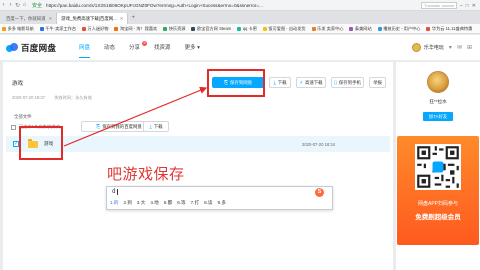 This screenshot has height=270, width=480. Describe the element at coordinates (156, 126) in the screenshot. I see `list-download-button: ⤓ 下载` at that location.